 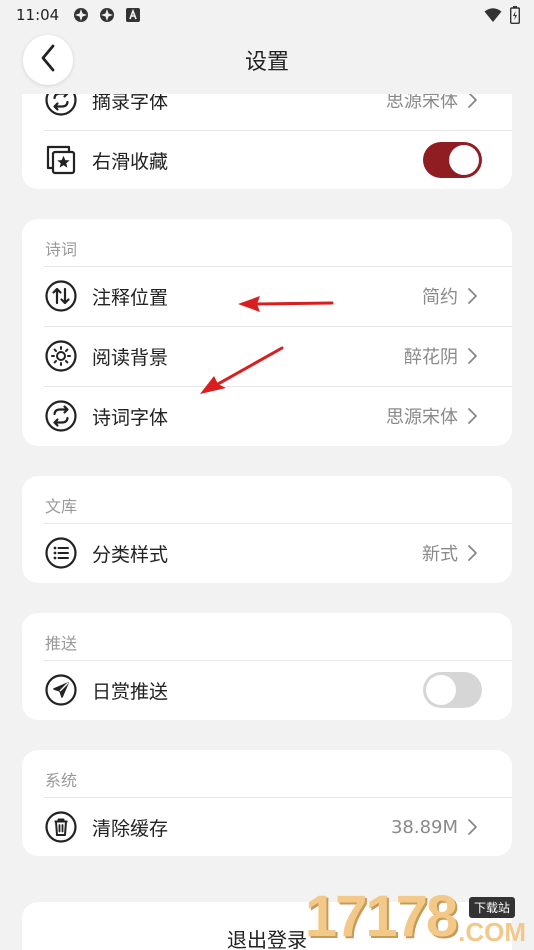 I want to click on setting-label: 分类样式, so click(x=130, y=554).